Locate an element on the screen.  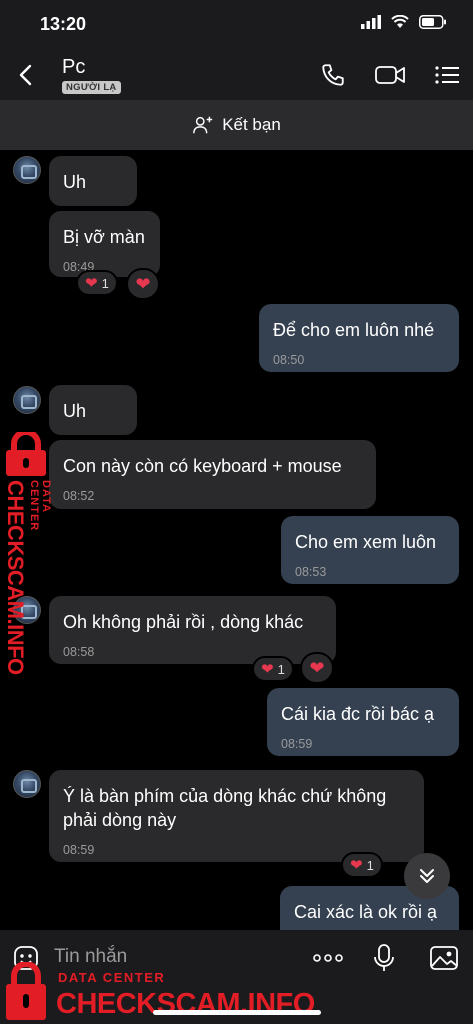
menu-button is located at coordinates (447, 75).